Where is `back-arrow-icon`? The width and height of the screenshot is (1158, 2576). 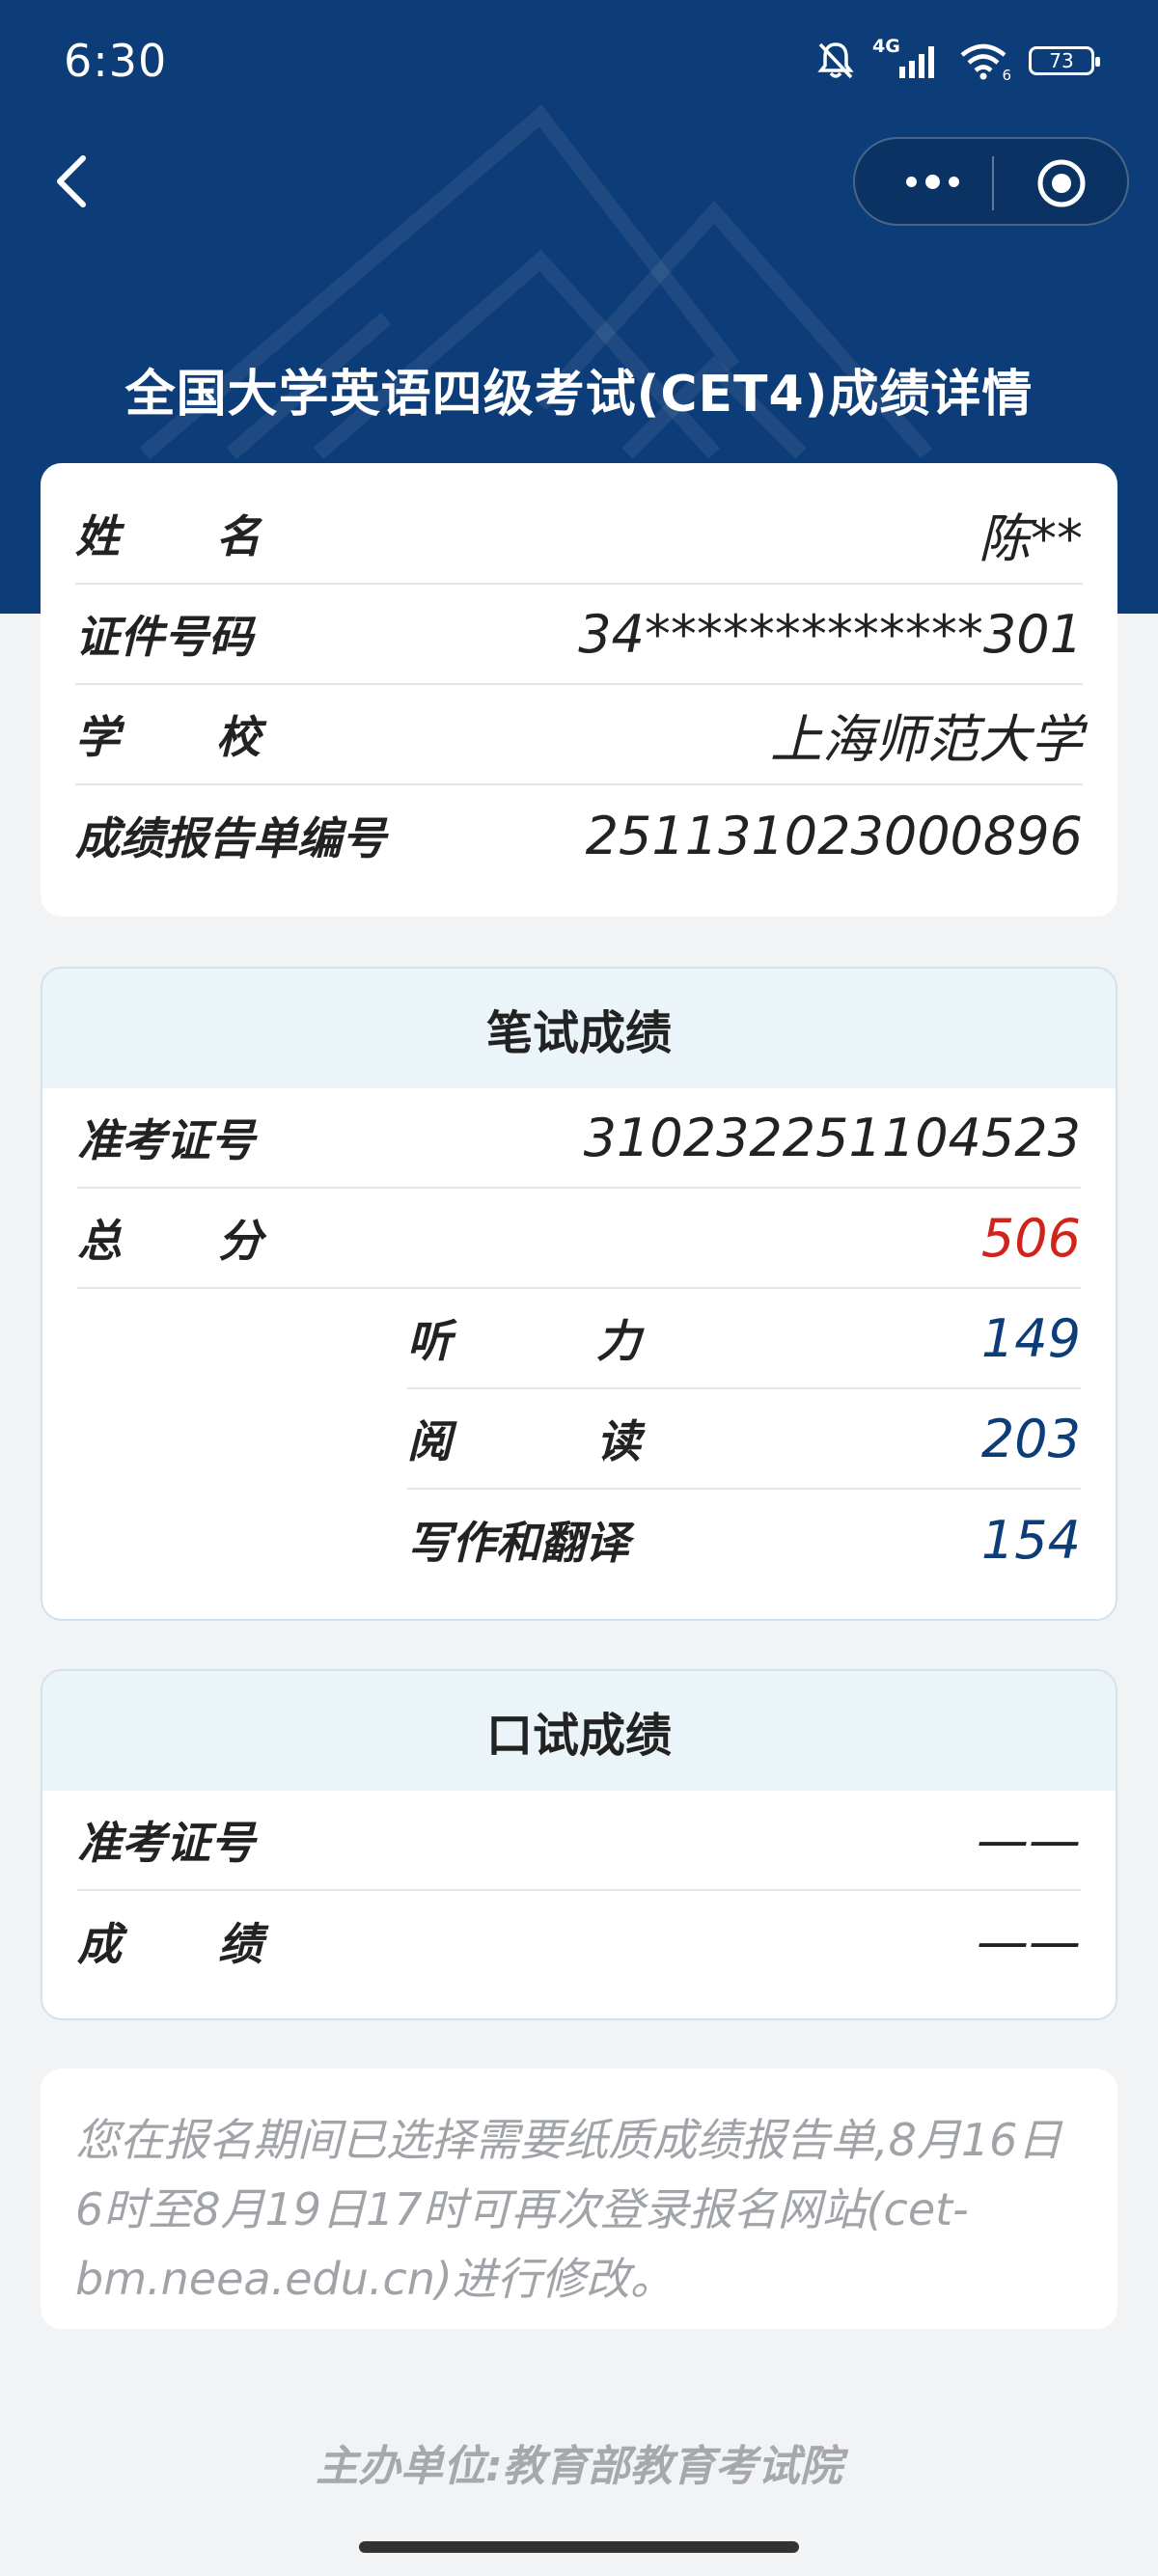 back-arrow-icon is located at coordinates (71, 182).